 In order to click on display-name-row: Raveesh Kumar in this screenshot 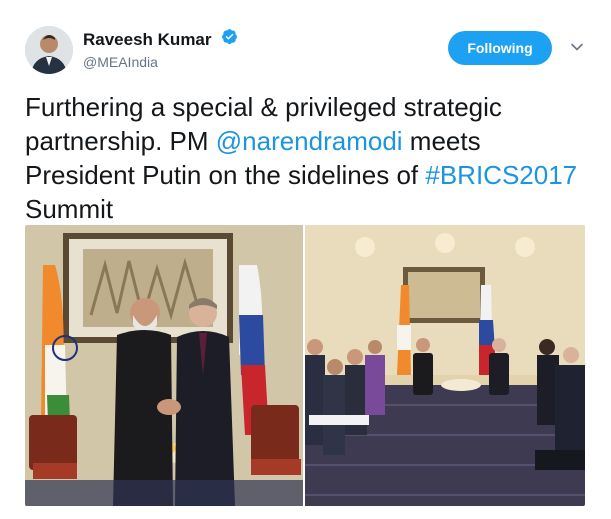, I will do `click(160, 39)`.